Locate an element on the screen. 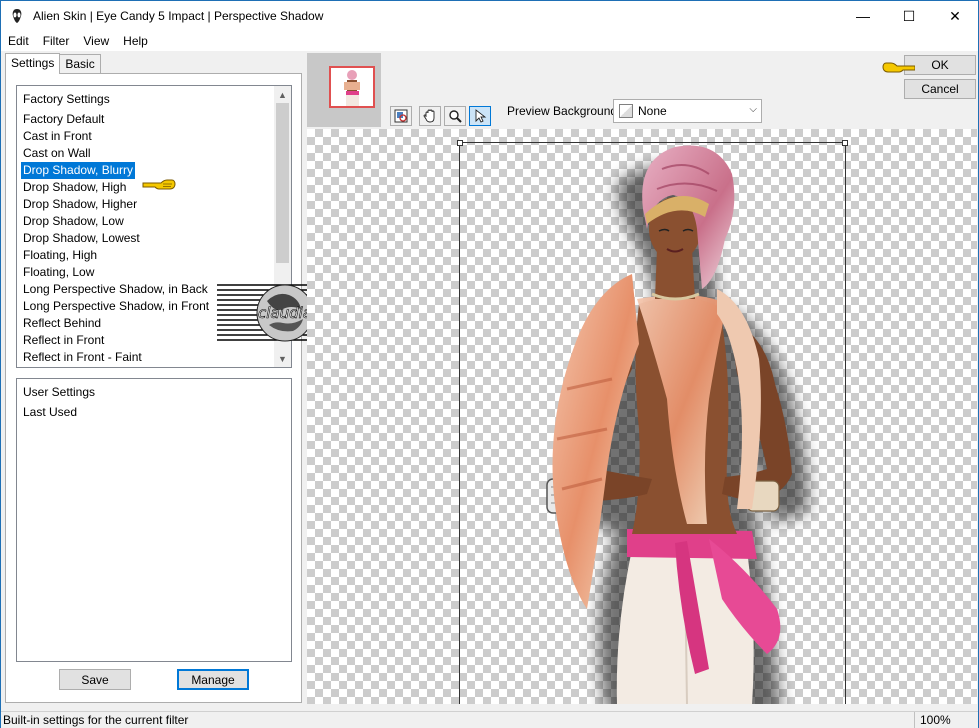 This screenshot has height=728, width=979. factory-setting-item: Long Perspective Shadow, in Front is located at coordinates (116, 306).